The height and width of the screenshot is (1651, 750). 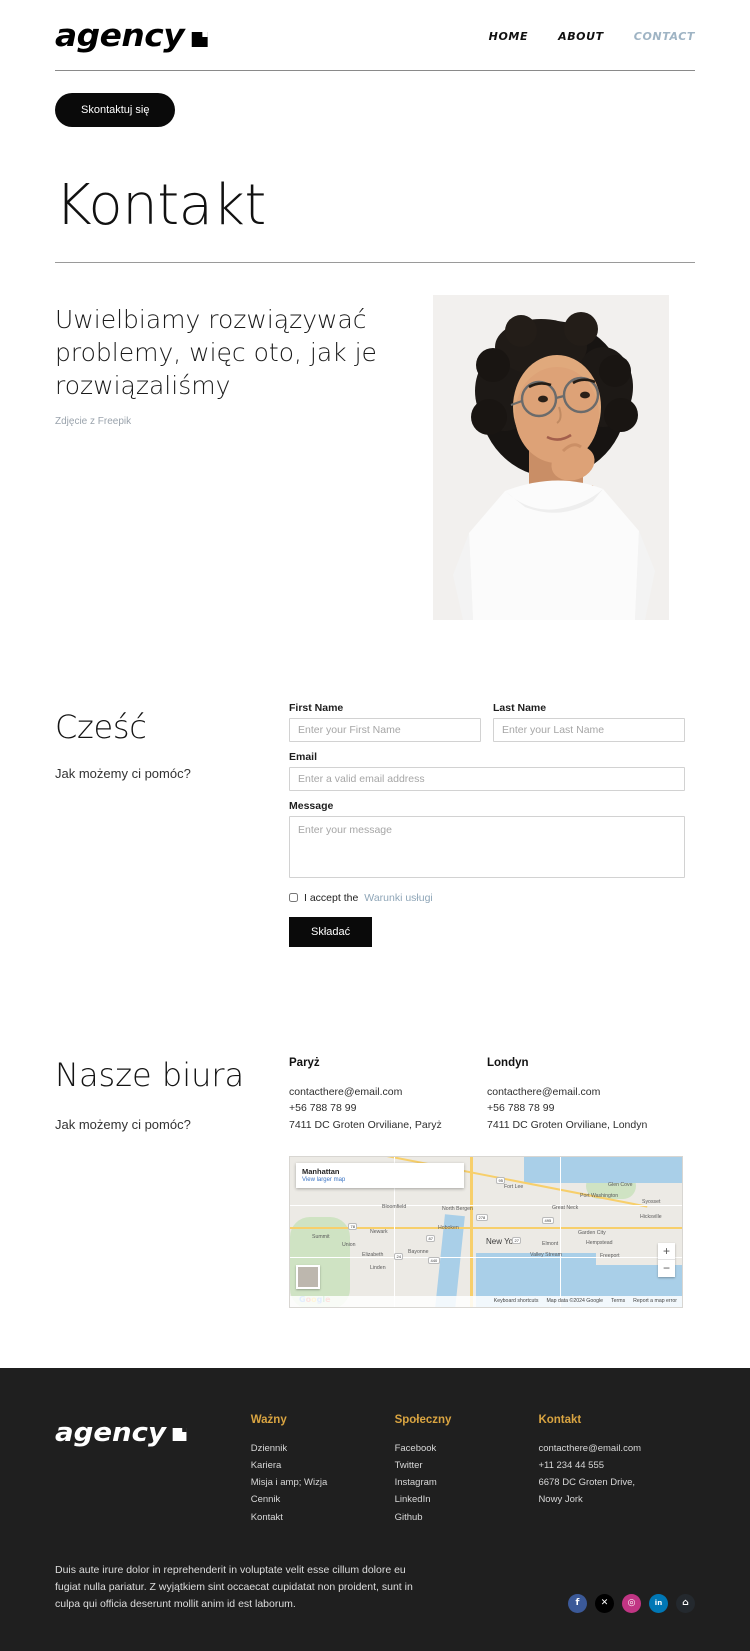 I want to click on map-place-label: Union, so click(x=349, y=1244).